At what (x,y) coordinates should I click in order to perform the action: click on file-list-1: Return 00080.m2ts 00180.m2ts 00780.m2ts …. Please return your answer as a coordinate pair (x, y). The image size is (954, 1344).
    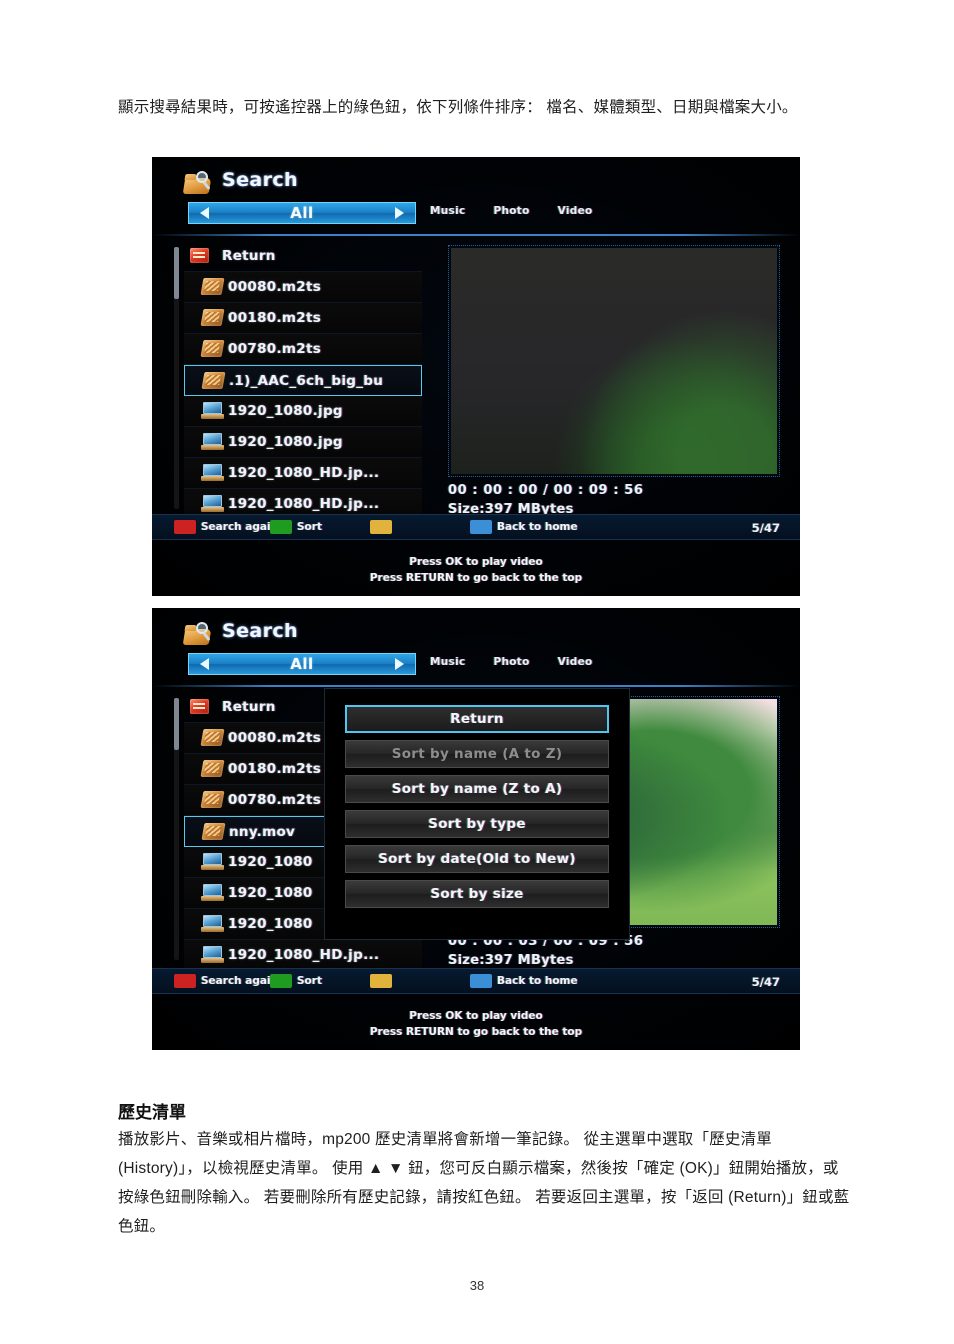
    Looking at the image, I should click on (298, 380).